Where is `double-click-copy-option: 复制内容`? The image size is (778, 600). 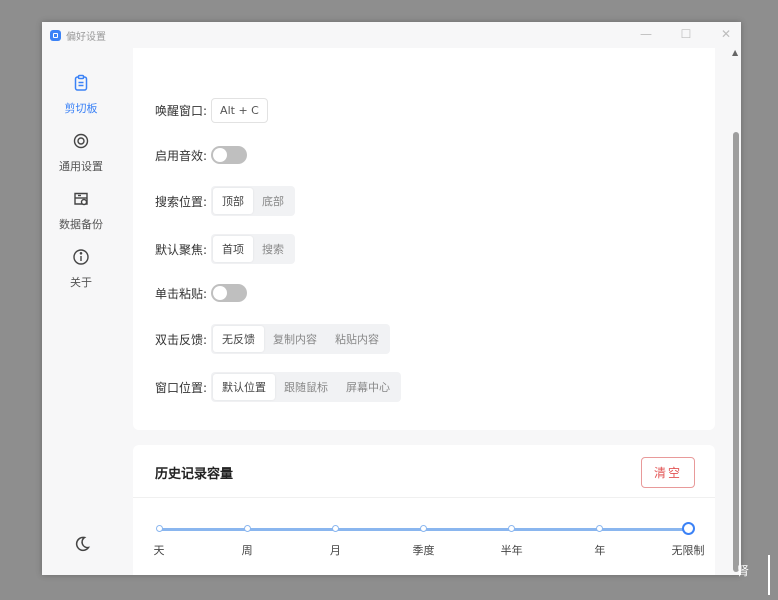
double-click-copy-option: 复制内容 is located at coordinates (295, 339).